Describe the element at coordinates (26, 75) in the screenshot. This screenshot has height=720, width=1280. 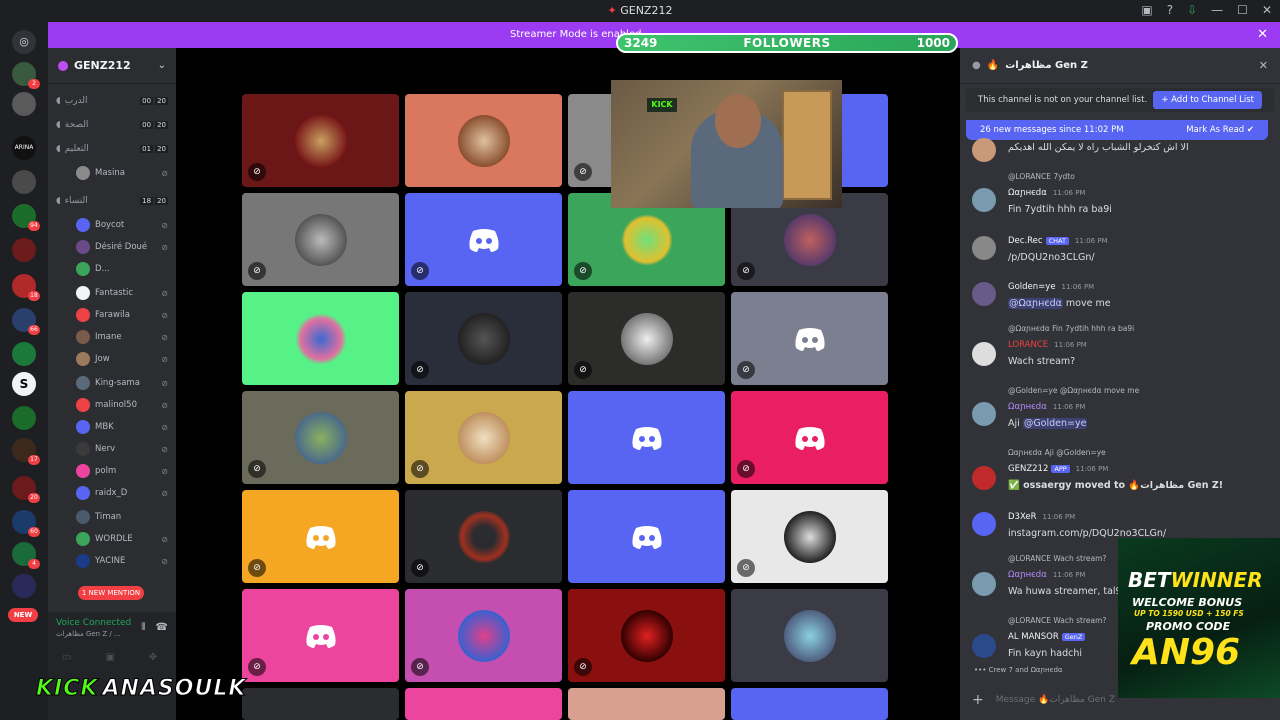
I see `server-icon: 2` at that location.